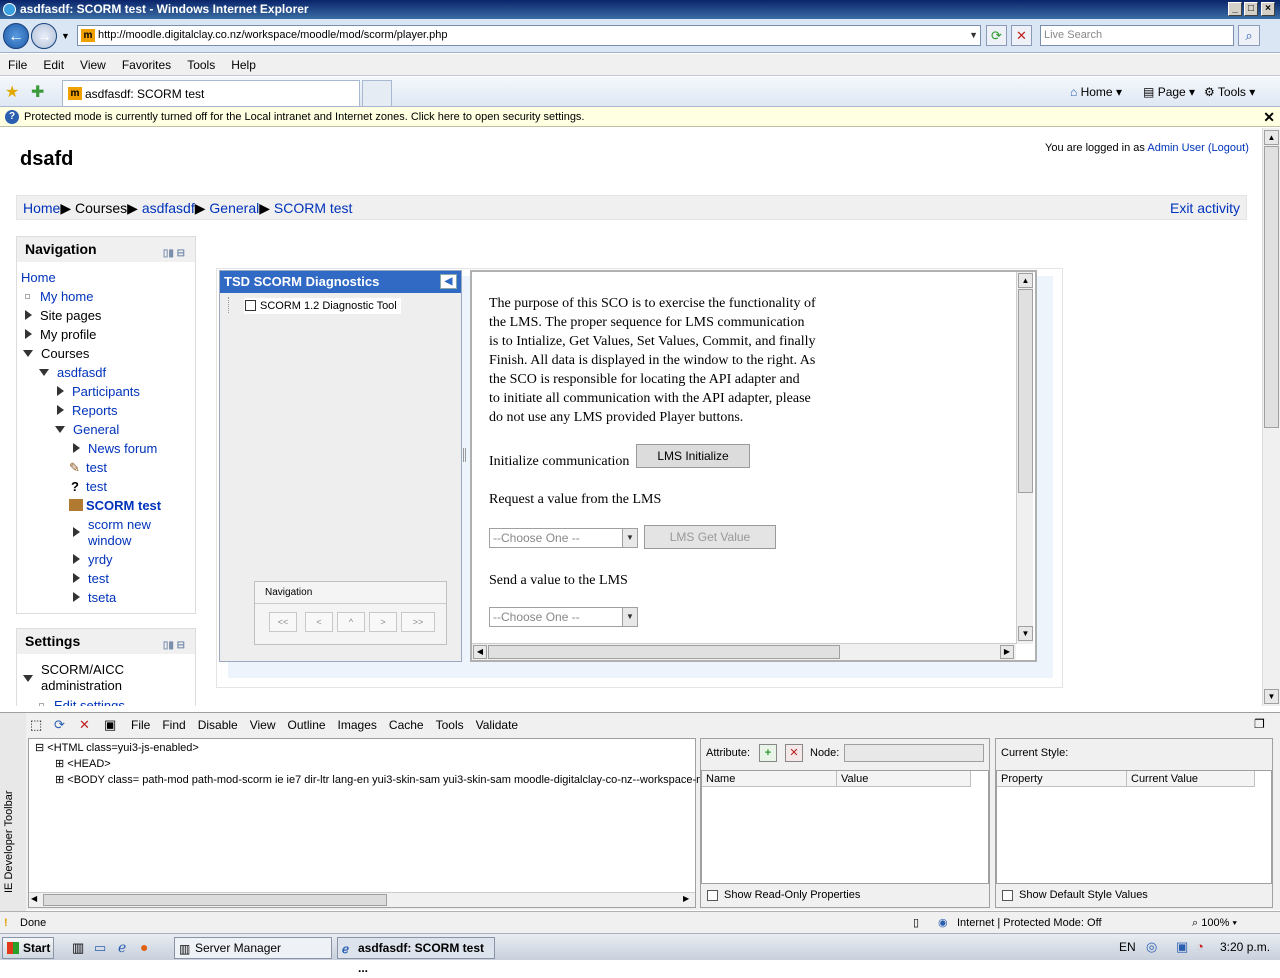  I want to click on back-button: ←, so click(16, 36).